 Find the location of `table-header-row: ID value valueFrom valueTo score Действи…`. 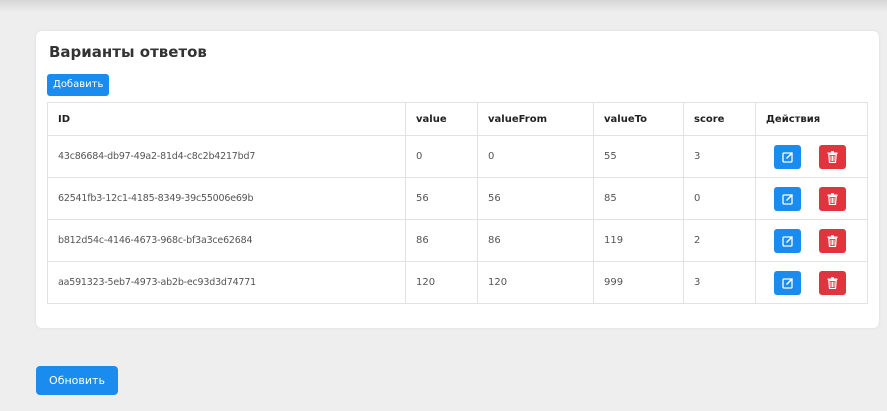

table-header-row: ID value valueFrom valueTo score Действи… is located at coordinates (457, 119).